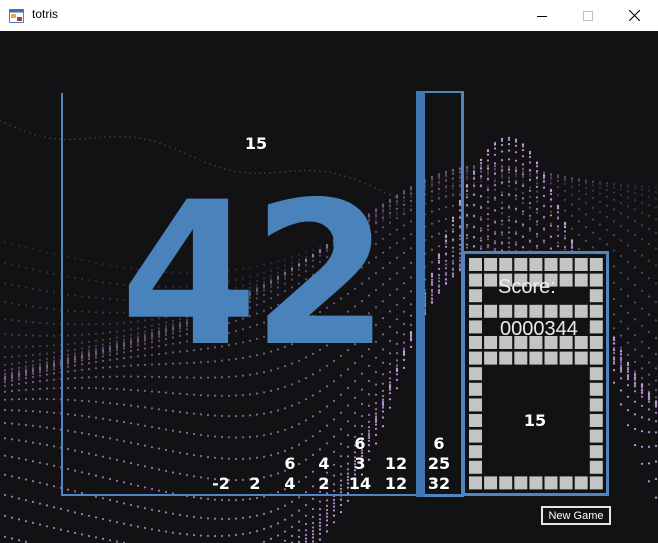 The height and width of the screenshot is (543, 658). What do you see at coordinates (439, 483) in the screenshot?
I see `board-cell: 32` at bounding box center [439, 483].